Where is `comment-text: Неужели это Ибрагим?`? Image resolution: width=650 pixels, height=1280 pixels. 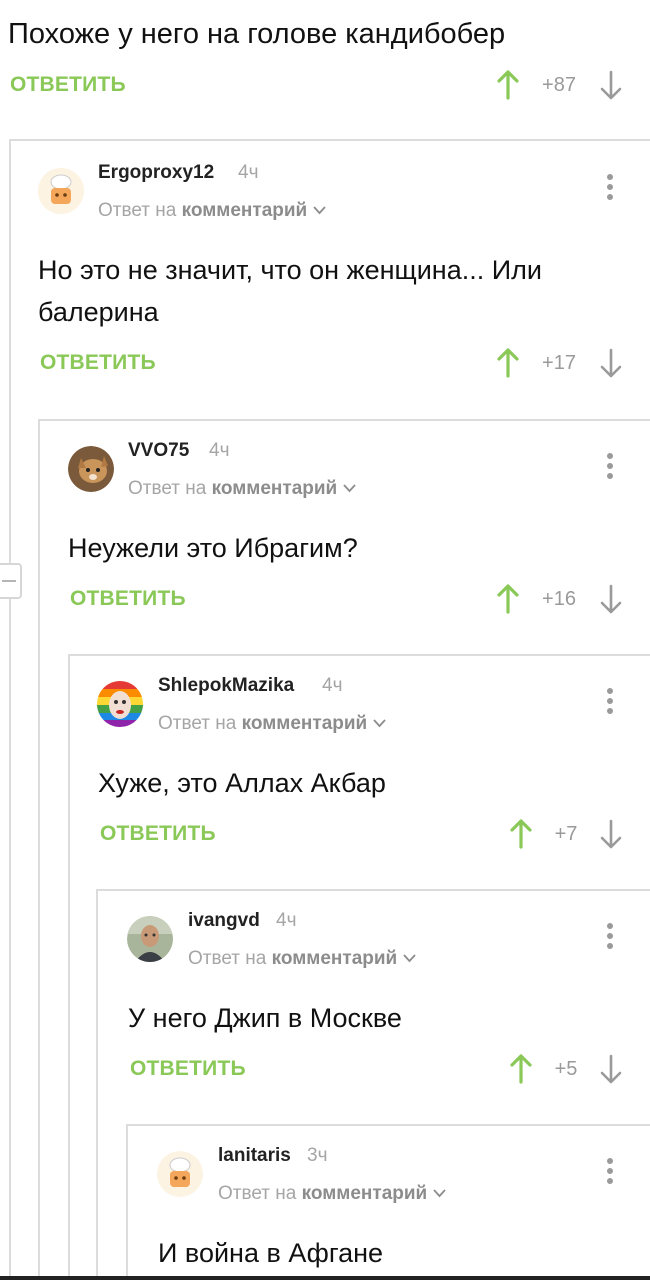 comment-text: Неужели это Ибрагим? is located at coordinates (213, 548).